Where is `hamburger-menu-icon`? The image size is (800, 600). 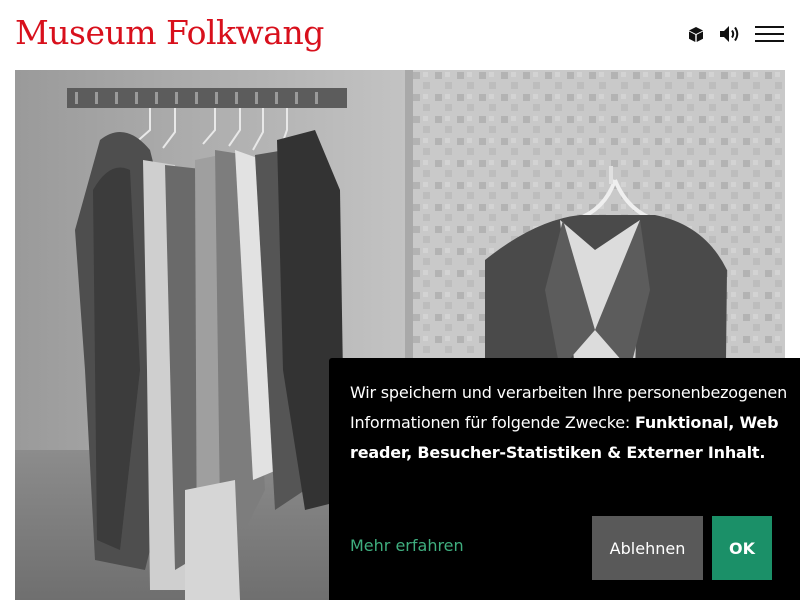
hamburger-menu-icon is located at coordinates (770, 34).